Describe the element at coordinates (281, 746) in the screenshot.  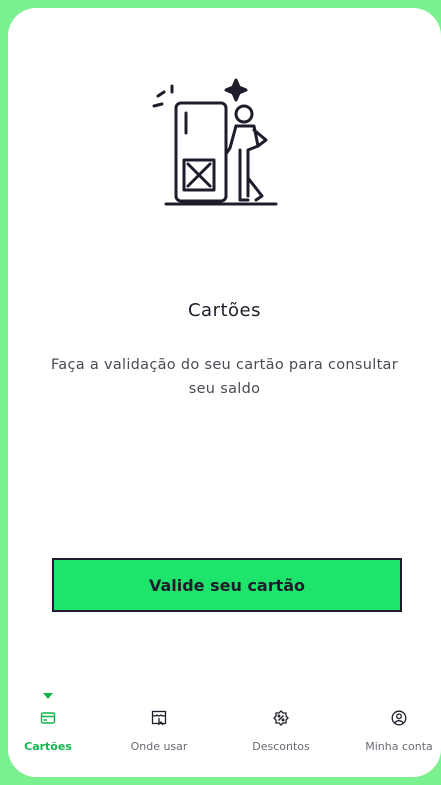
I see `tab-label: Descontos` at that location.